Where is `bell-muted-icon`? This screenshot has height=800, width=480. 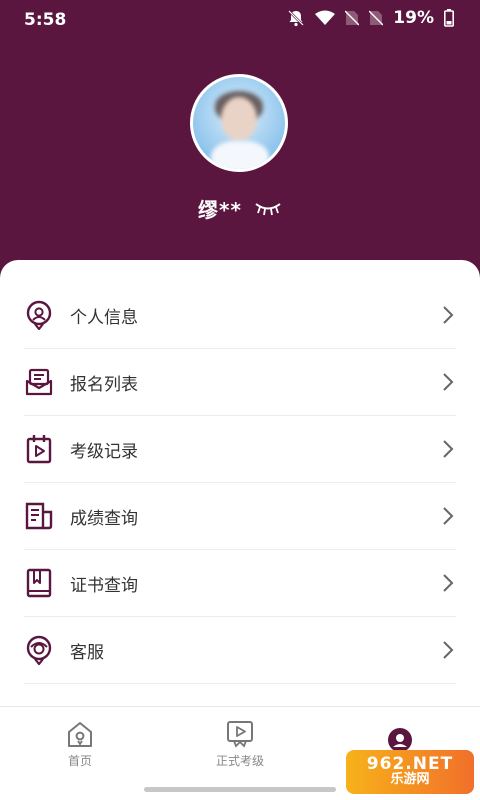
bell-muted-icon is located at coordinates (296, 18).